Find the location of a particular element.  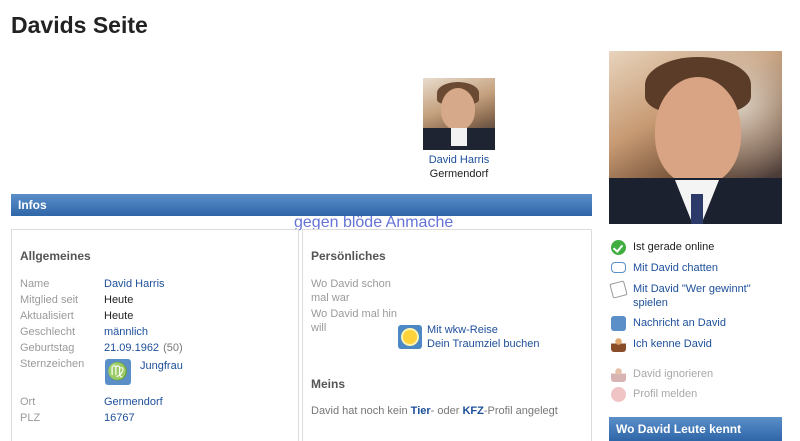

play-game-action: Mit David "Wer gewinnt" spielen is located at coordinates (700, 295).